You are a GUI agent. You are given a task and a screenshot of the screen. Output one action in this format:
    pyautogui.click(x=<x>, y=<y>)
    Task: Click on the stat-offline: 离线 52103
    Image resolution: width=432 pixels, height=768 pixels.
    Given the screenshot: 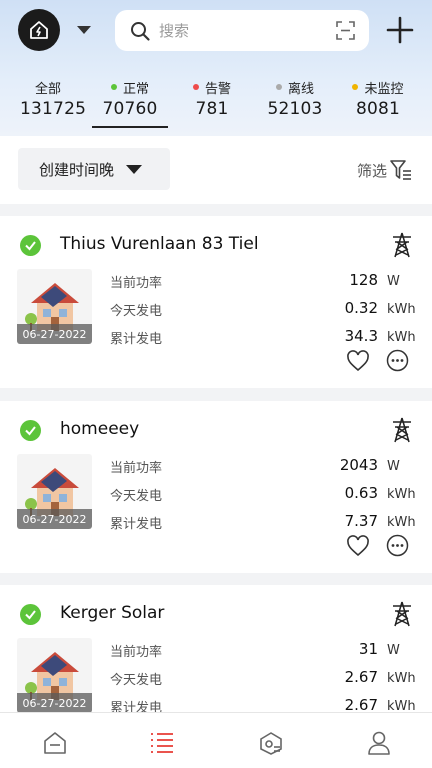 What is the action you would take?
    pyautogui.click(x=295, y=99)
    